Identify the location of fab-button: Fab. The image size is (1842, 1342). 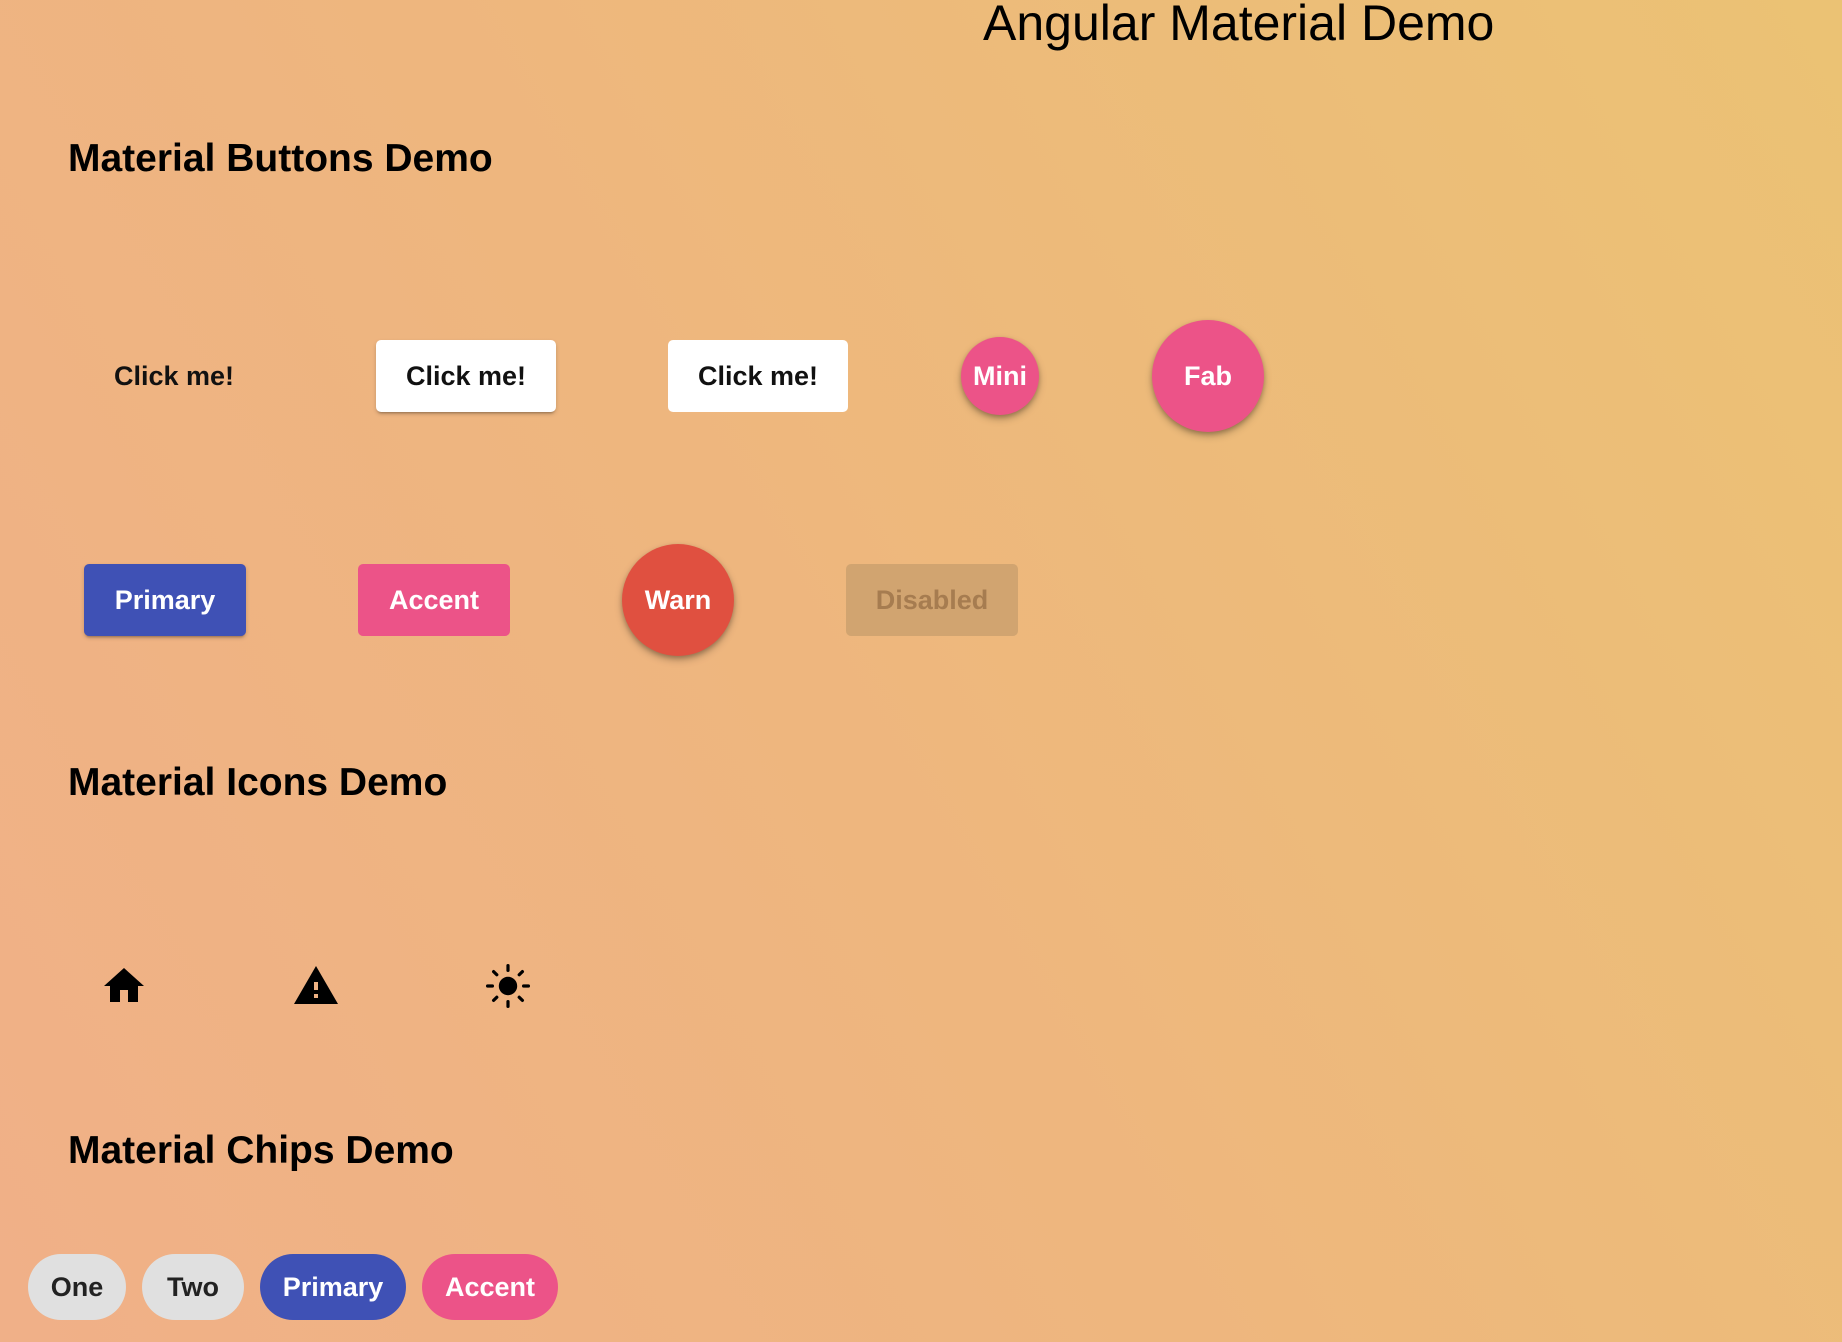
(1208, 376).